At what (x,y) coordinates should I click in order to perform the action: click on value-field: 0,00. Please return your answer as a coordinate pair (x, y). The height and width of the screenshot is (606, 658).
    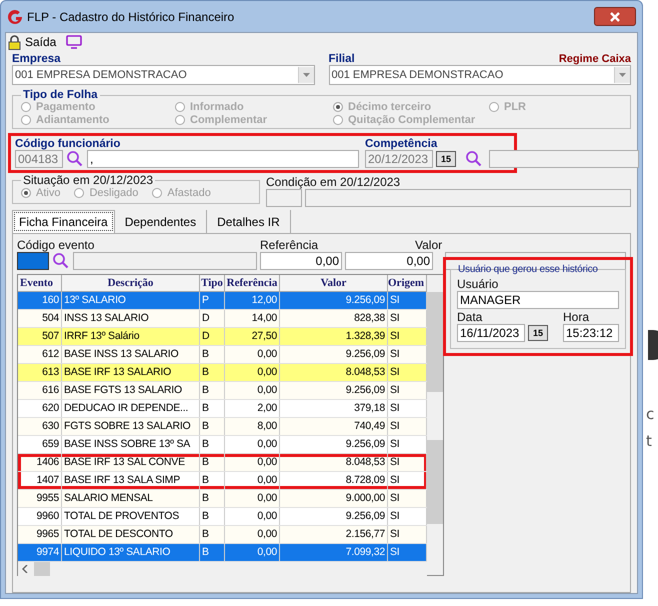
    Looking at the image, I should click on (389, 261).